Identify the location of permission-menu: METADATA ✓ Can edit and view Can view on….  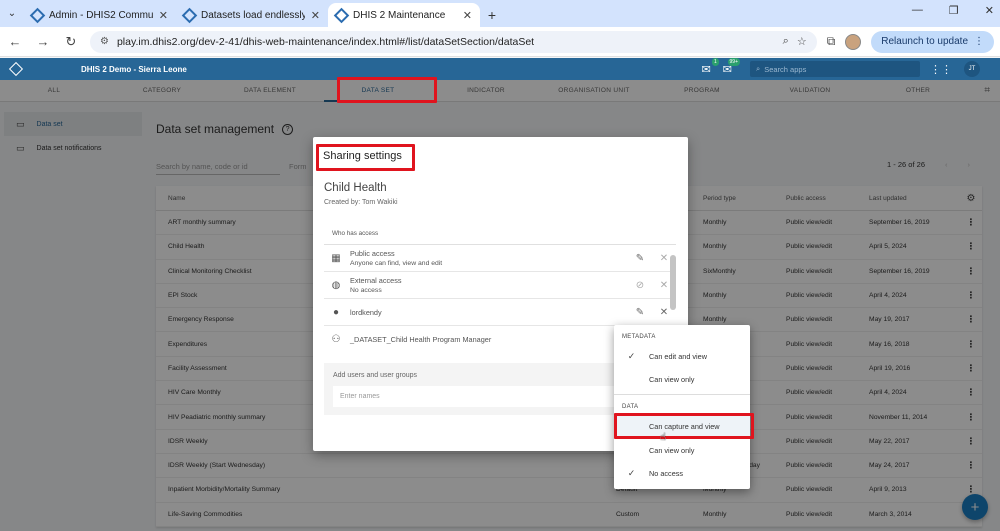
(682, 407).